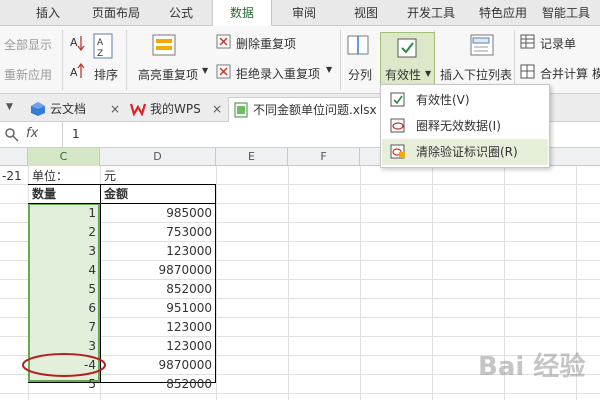  I want to click on split-column-button: 分列, so click(360, 74).